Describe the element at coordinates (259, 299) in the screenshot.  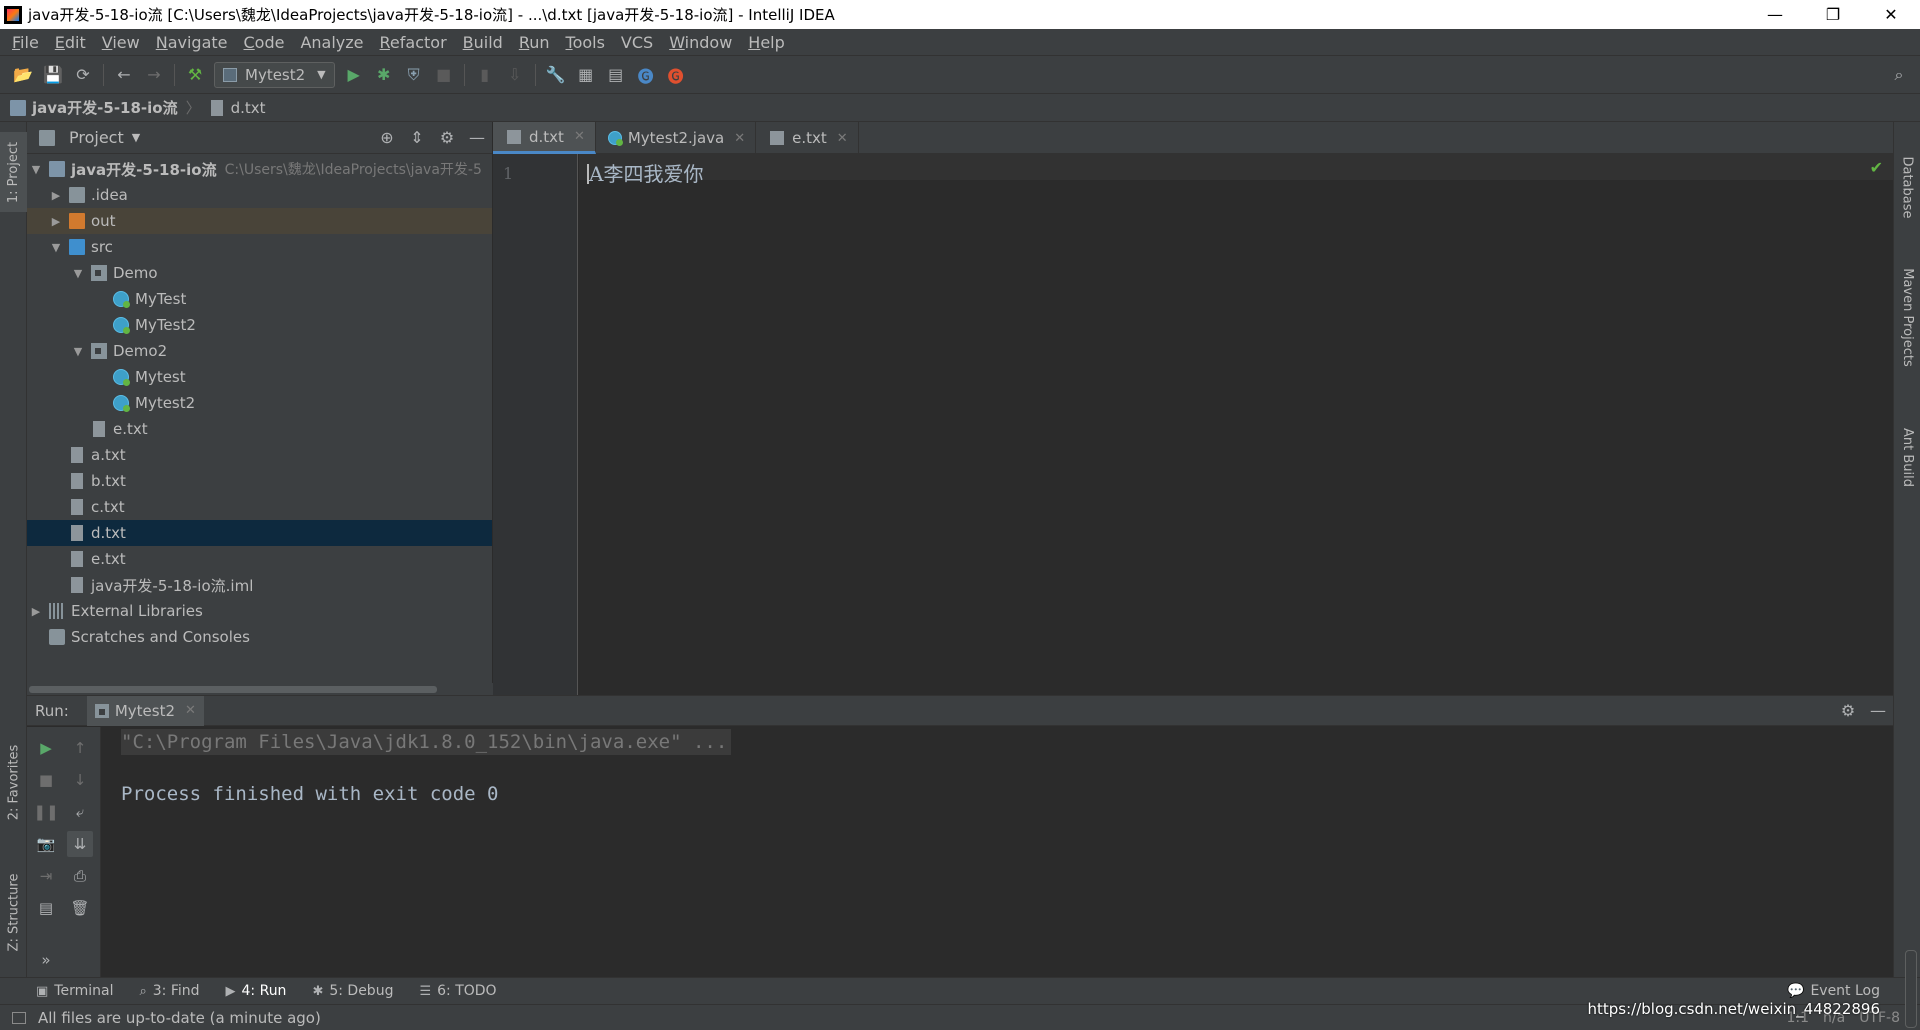
I see `tree-item-mytest: MyTest` at that location.